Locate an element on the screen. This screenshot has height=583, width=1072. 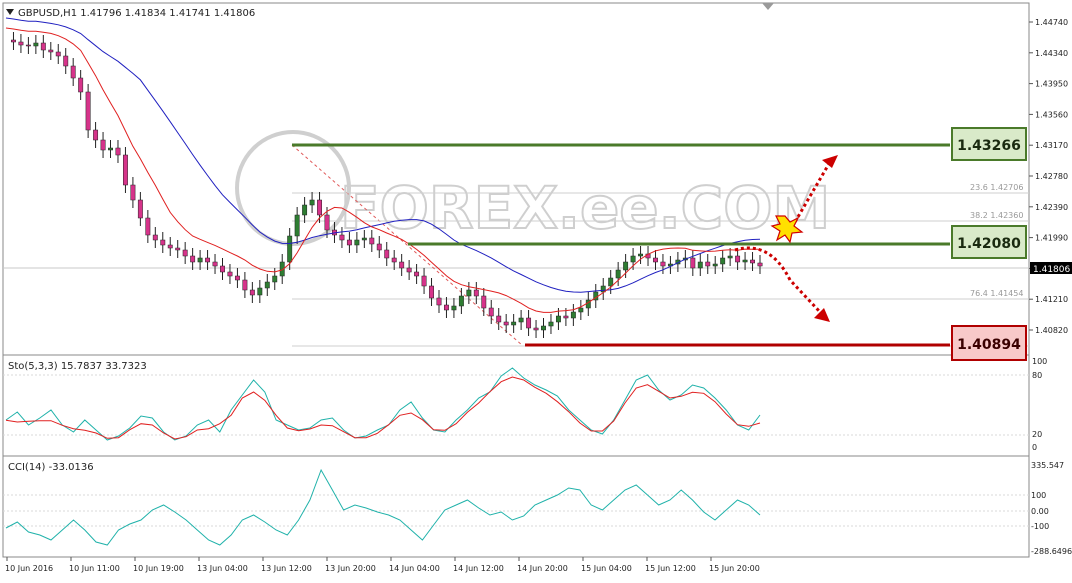
stoch-tick-label: 20 is located at coordinates (1037, 434).